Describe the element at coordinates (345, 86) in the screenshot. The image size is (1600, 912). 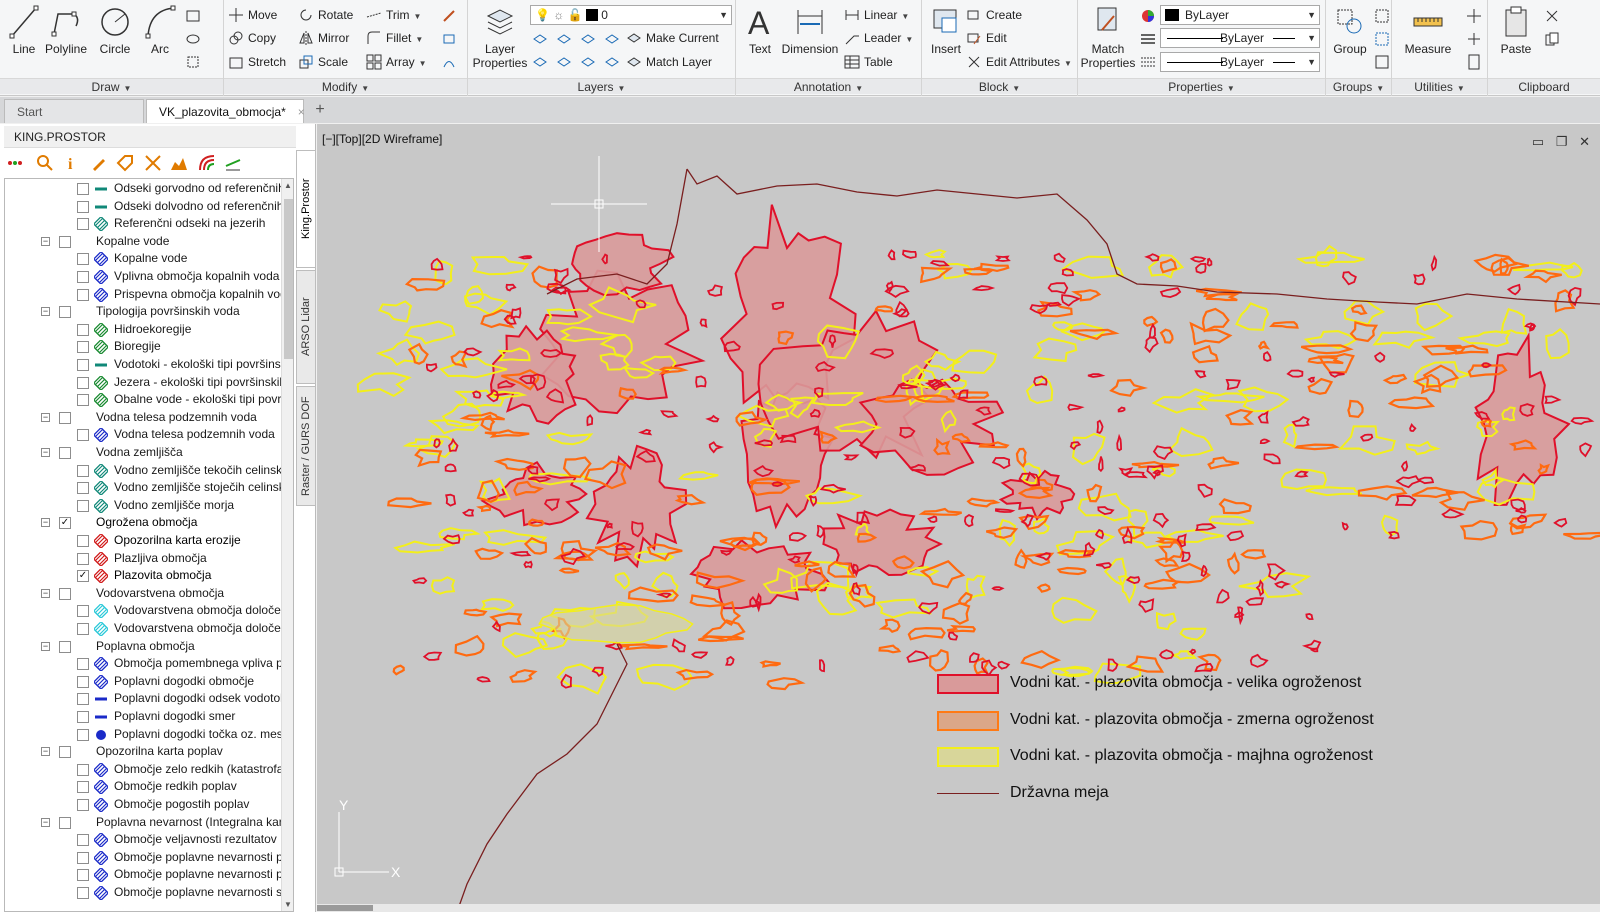
I see `modify-panel-title: Modify ▼` at that location.